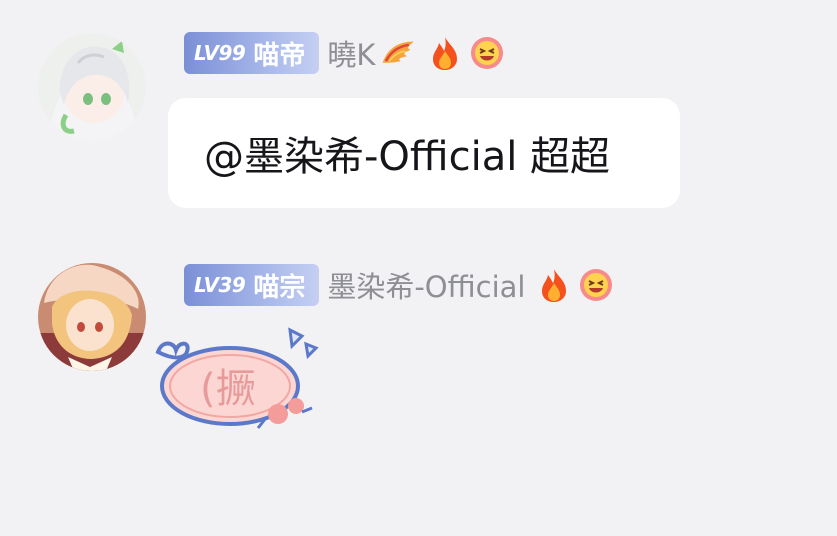 Image resolution: width=837 pixels, height=536 pixels. I want to click on sender-nickname: 曉K, so click(351, 53).